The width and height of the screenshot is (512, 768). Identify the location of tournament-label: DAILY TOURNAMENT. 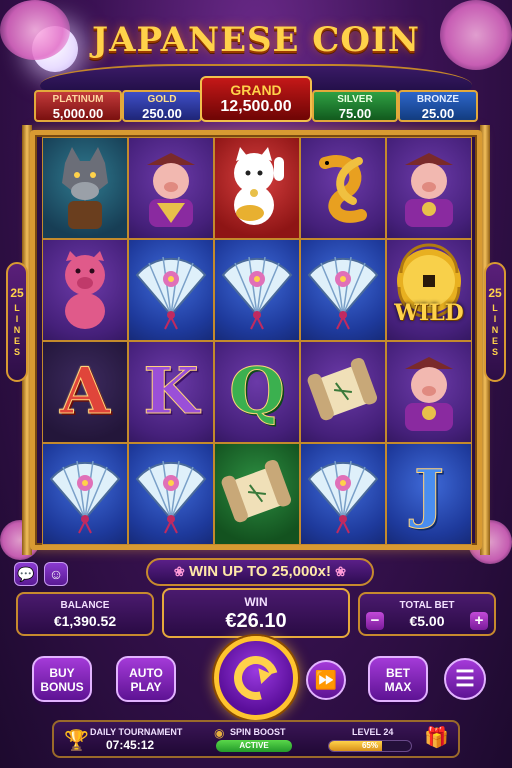
(136, 732).